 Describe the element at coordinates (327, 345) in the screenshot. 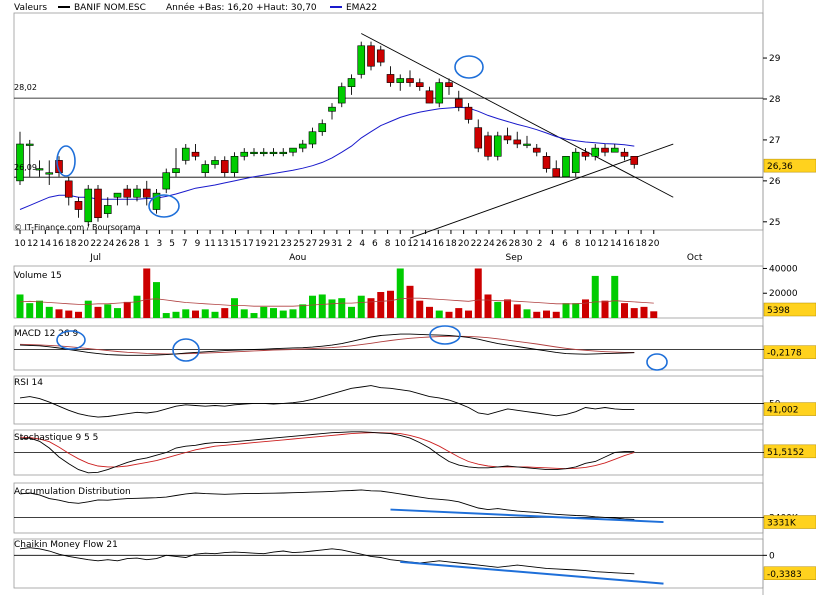

I see `signal-line` at that location.